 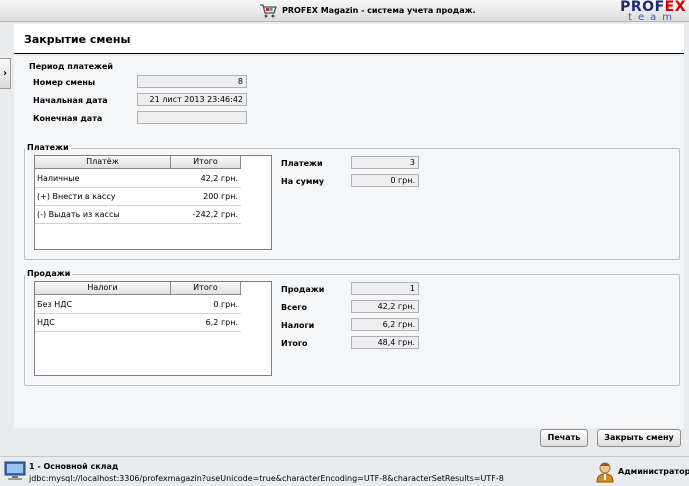 What do you see at coordinates (78, 214) in the screenshot?
I see `payment-name: (-) Выдать из кассы` at bounding box center [78, 214].